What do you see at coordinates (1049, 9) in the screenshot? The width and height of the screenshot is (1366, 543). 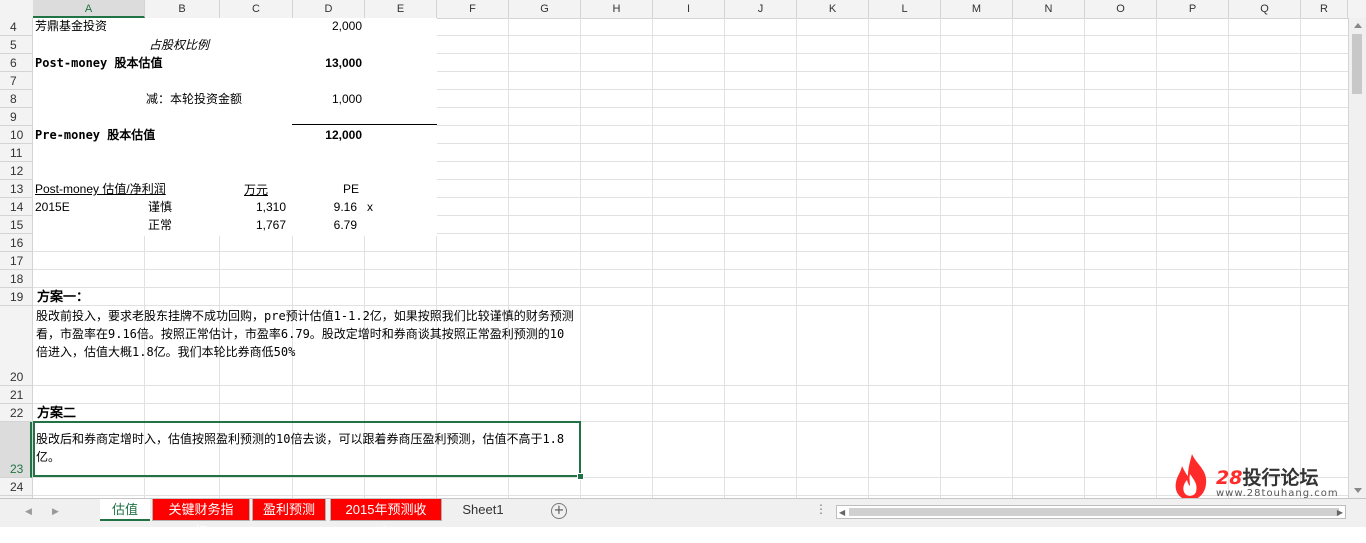 I see `column-header-n: N` at bounding box center [1049, 9].